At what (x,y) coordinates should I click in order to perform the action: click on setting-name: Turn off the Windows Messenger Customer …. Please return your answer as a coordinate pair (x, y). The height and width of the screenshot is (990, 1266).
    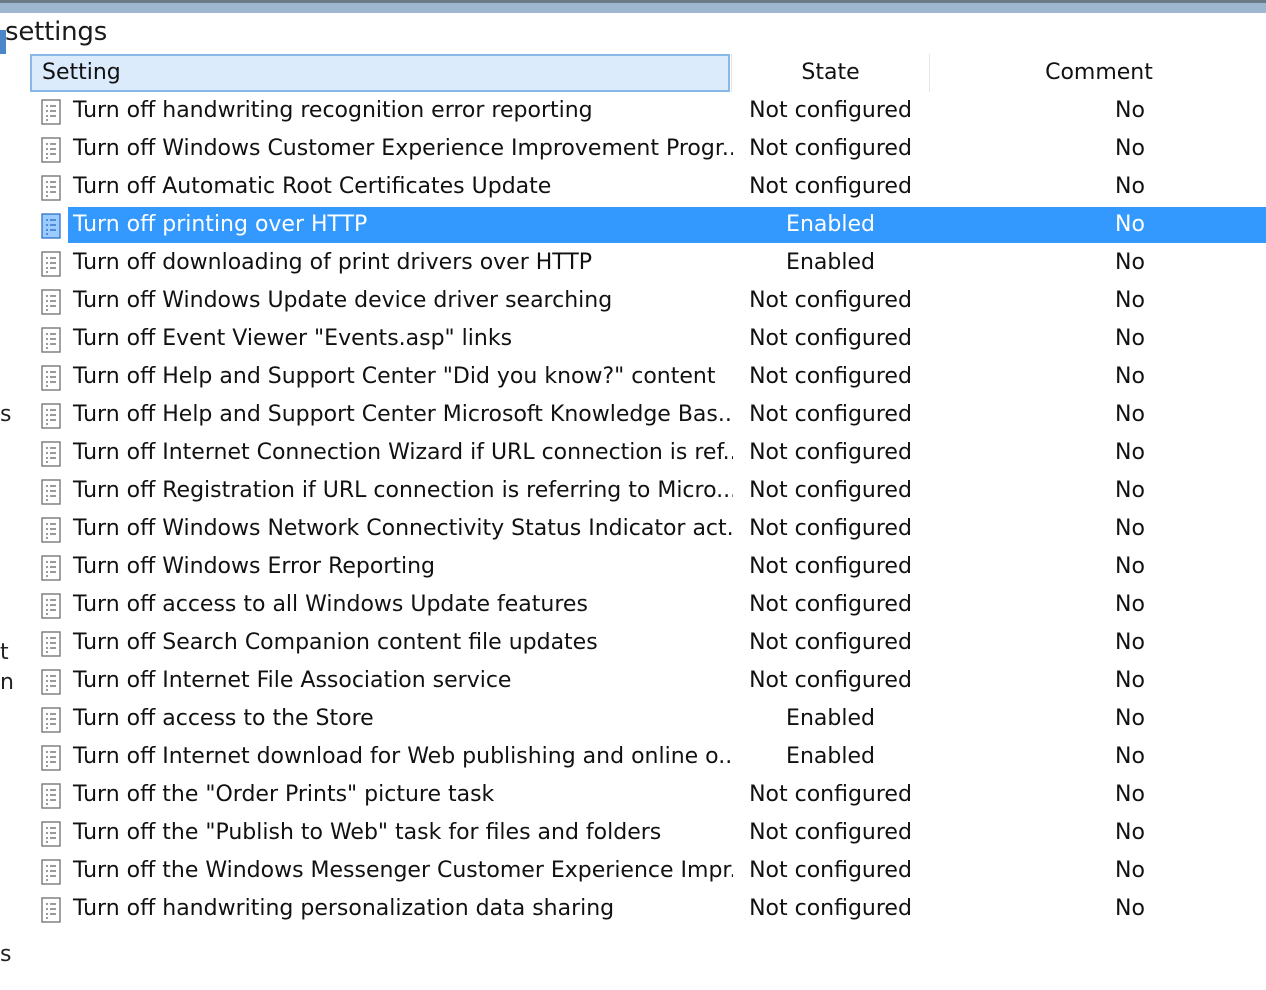
    Looking at the image, I should click on (403, 870).